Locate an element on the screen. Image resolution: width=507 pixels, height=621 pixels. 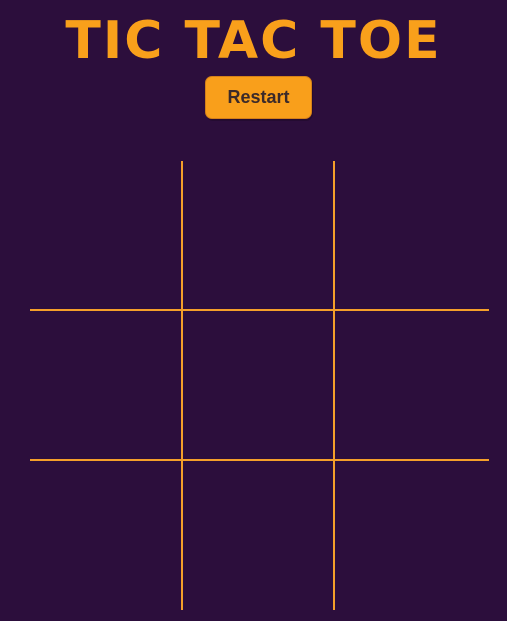
restart-button: Restart is located at coordinates (258, 97).